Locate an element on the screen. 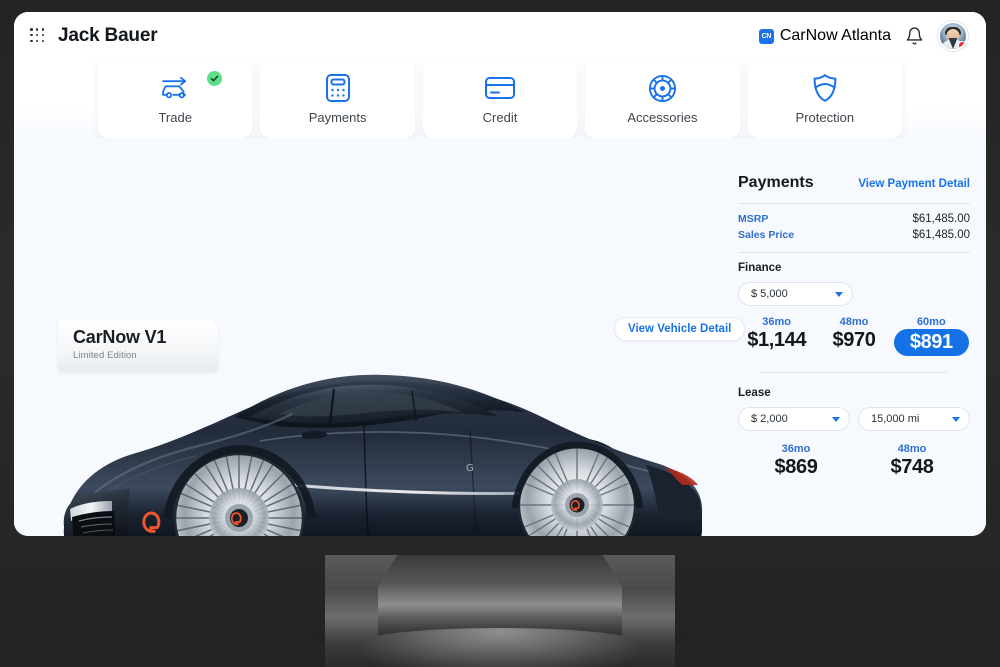  nav-card-payments: Payments is located at coordinates (337, 99).